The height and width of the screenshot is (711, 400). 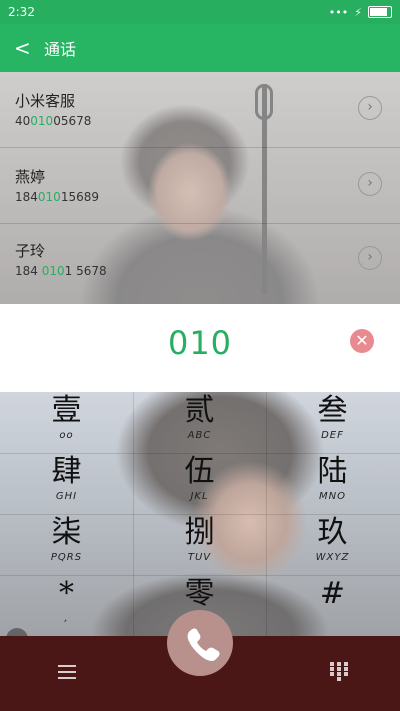 I want to click on key-4: 肆 GHI, so click(x=66, y=483).